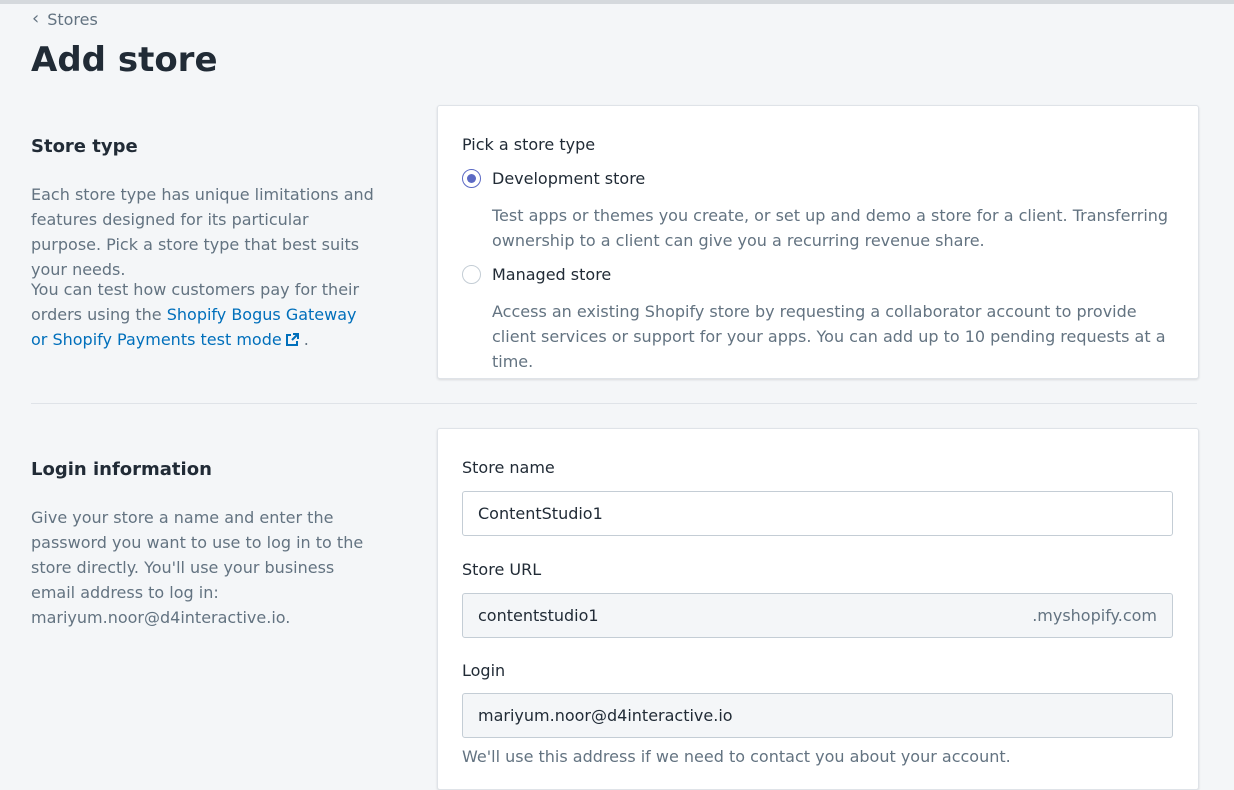 Image resolution: width=1234 pixels, height=790 pixels. I want to click on managed-store-radio, so click(471, 274).